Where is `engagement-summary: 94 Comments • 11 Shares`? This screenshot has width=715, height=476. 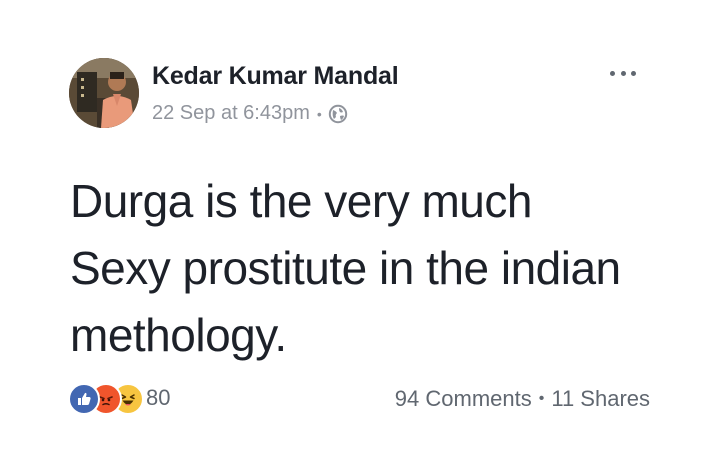 engagement-summary: 94 Comments • 11 Shares is located at coordinates (522, 399).